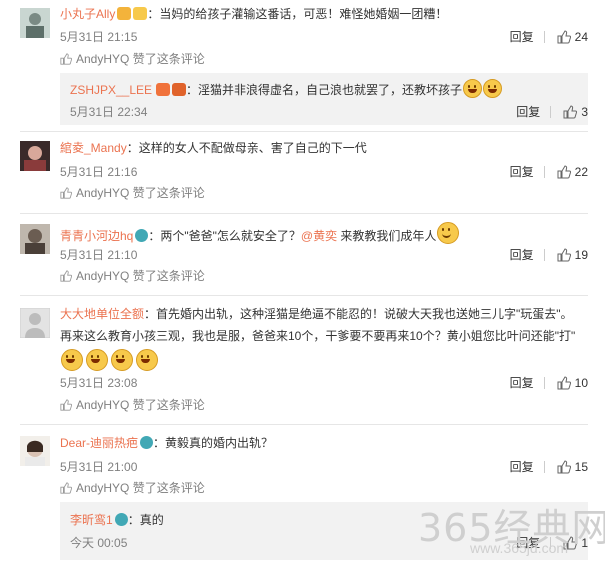 The width and height of the screenshot is (605, 562). Describe the element at coordinates (99, 383) in the screenshot. I see `comment-time: 5月31日 23:08` at that location.